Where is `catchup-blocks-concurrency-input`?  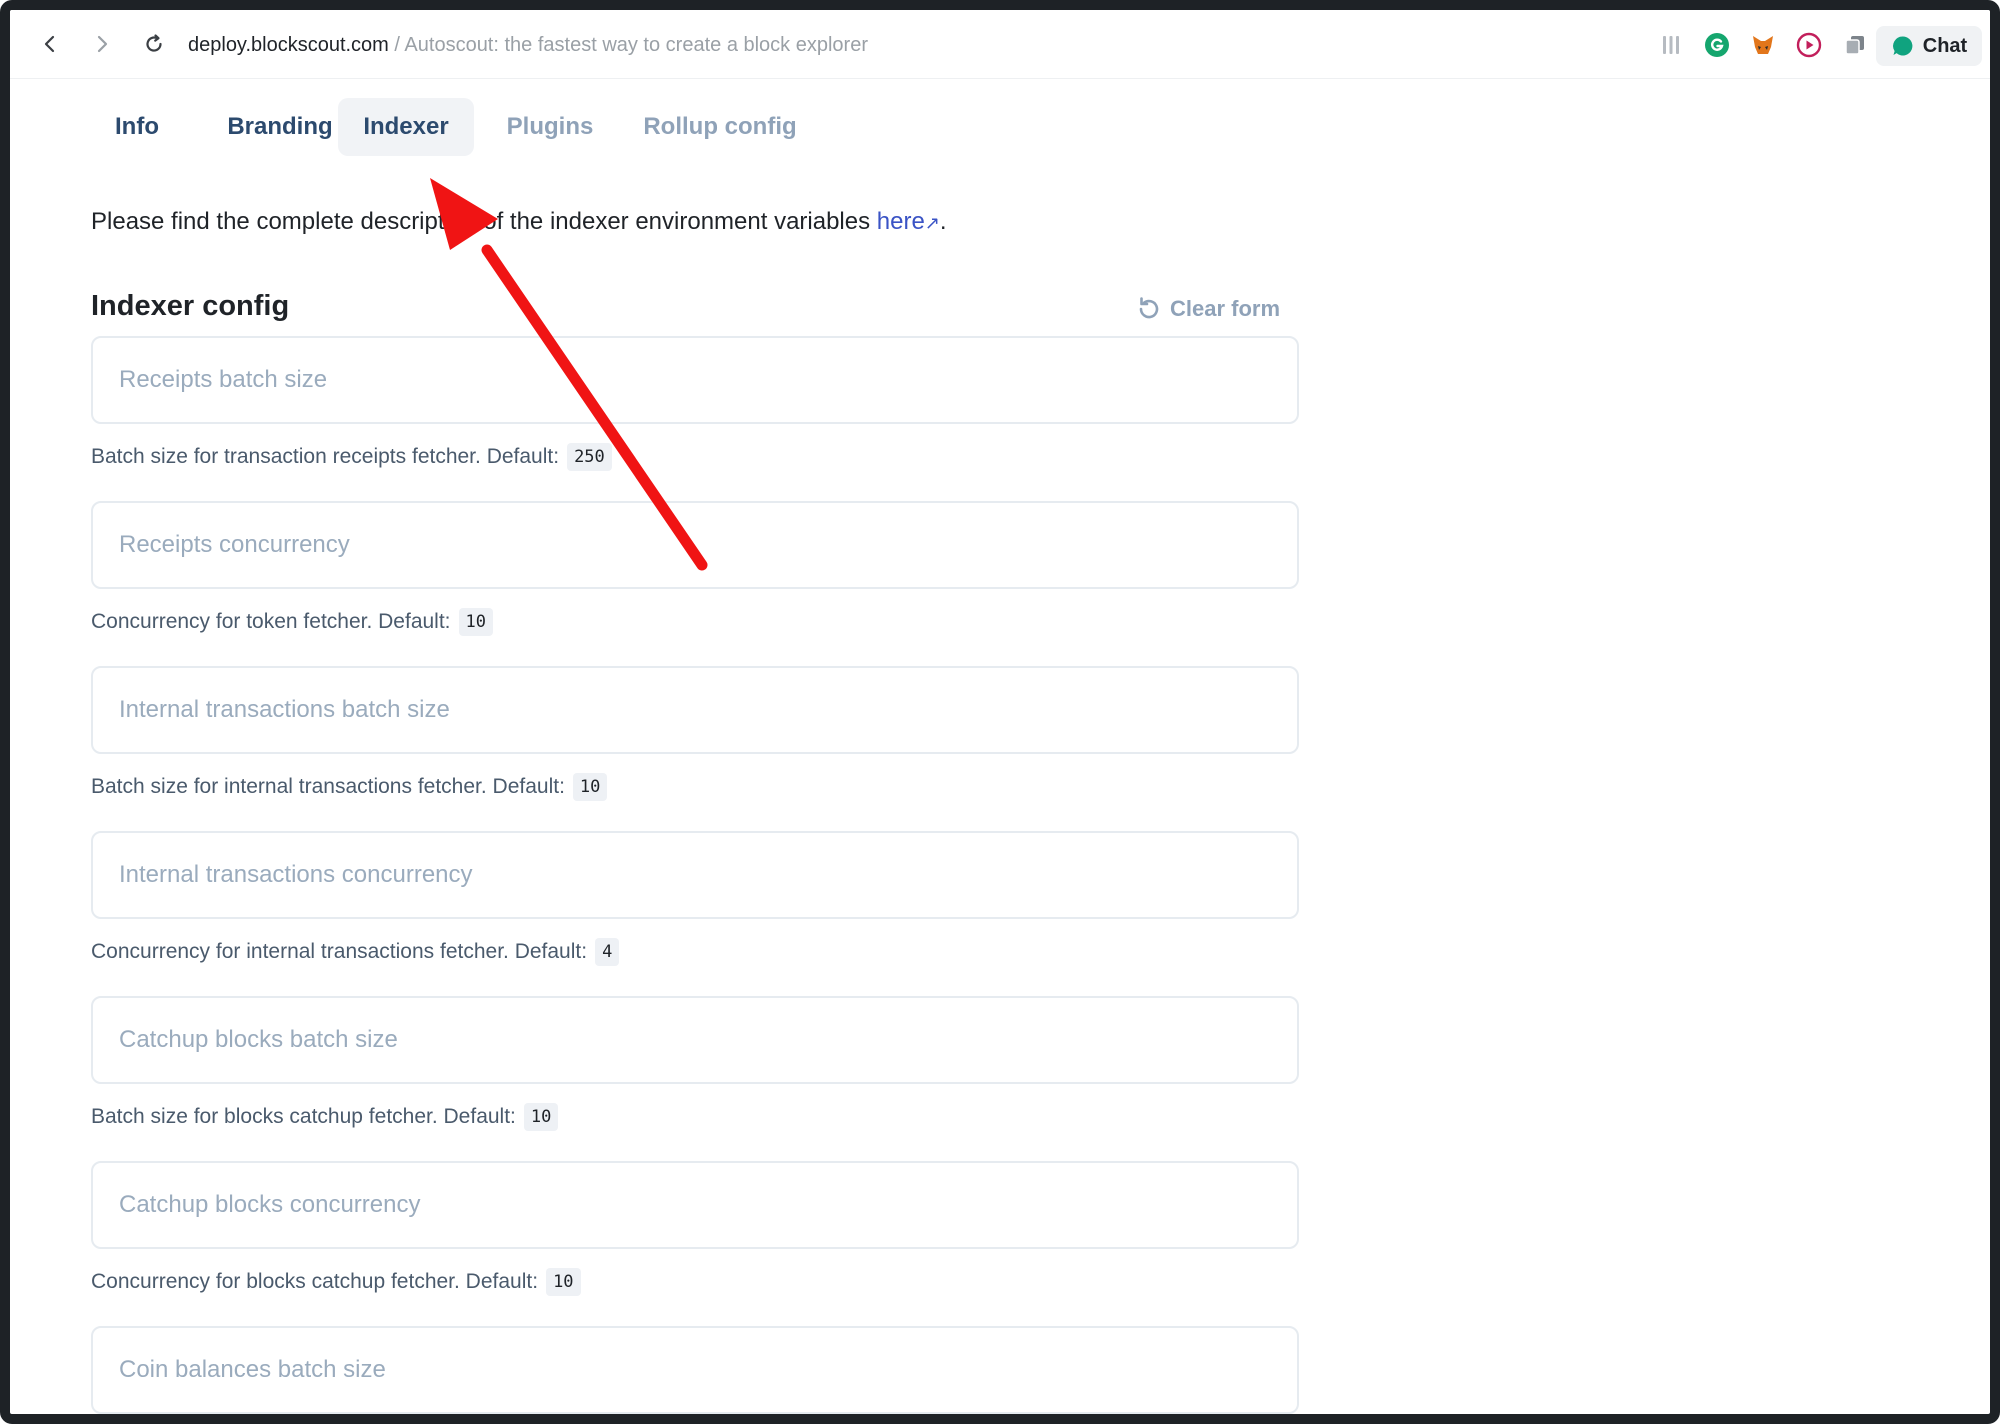 catchup-blocks-concurrency-input is located at coordinates (695, 1205).